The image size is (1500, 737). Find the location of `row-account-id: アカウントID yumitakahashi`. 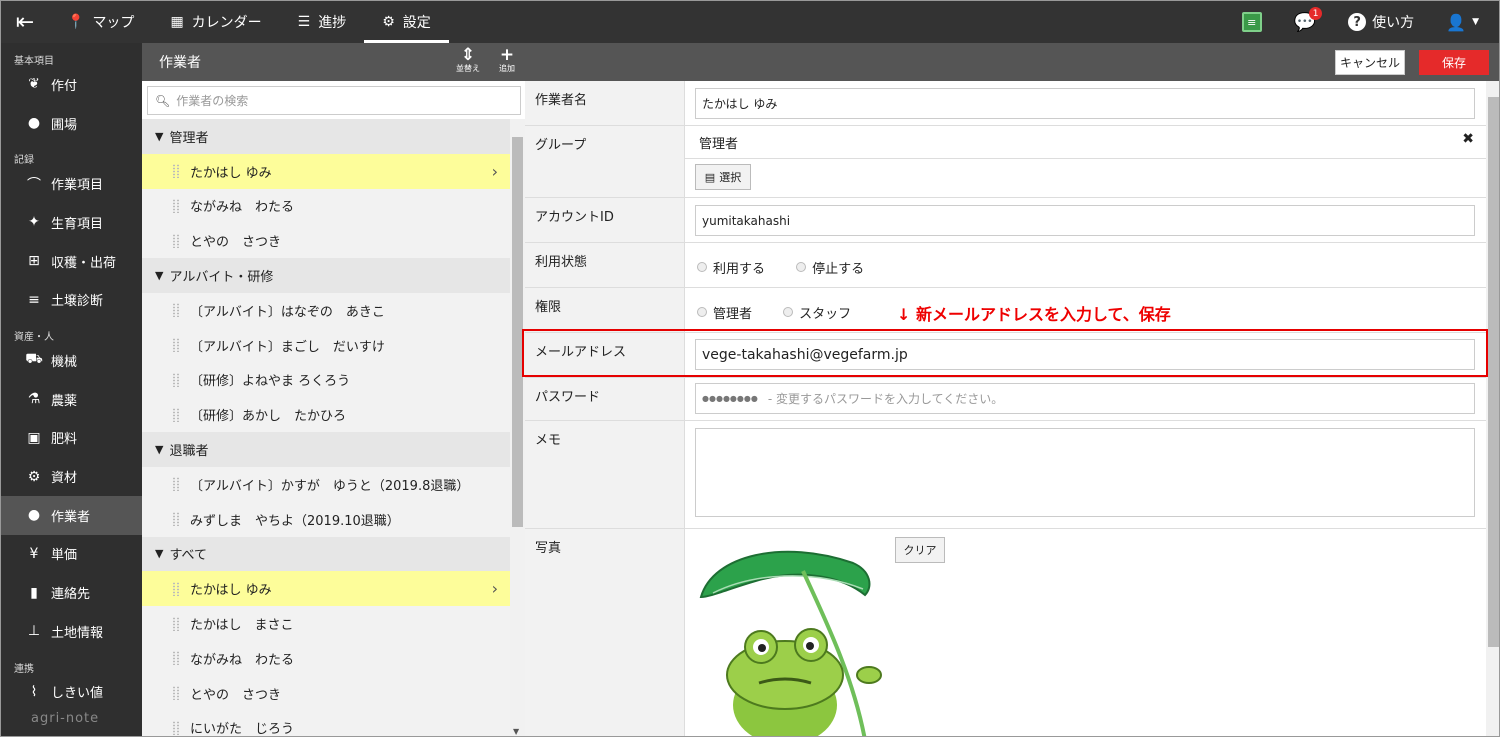

row-account-id: アカウントID yumitakahashi is located at coordinates (1005, 220).